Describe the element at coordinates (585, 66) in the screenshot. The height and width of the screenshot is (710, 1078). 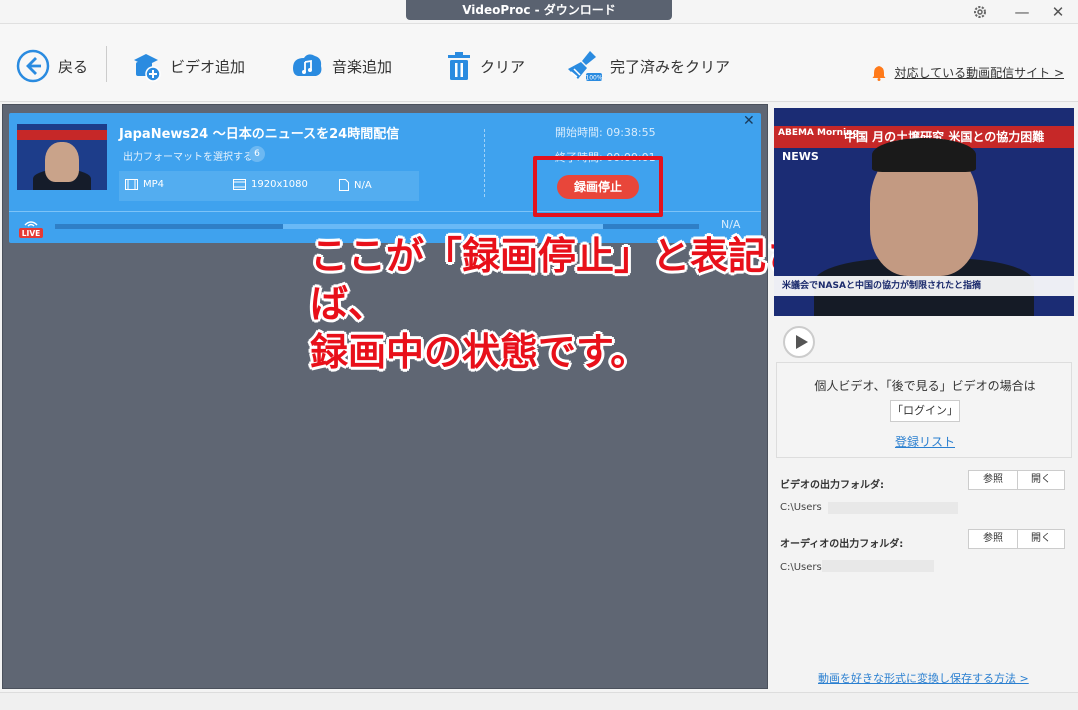
I see `broom-icon: 100%` at that location.